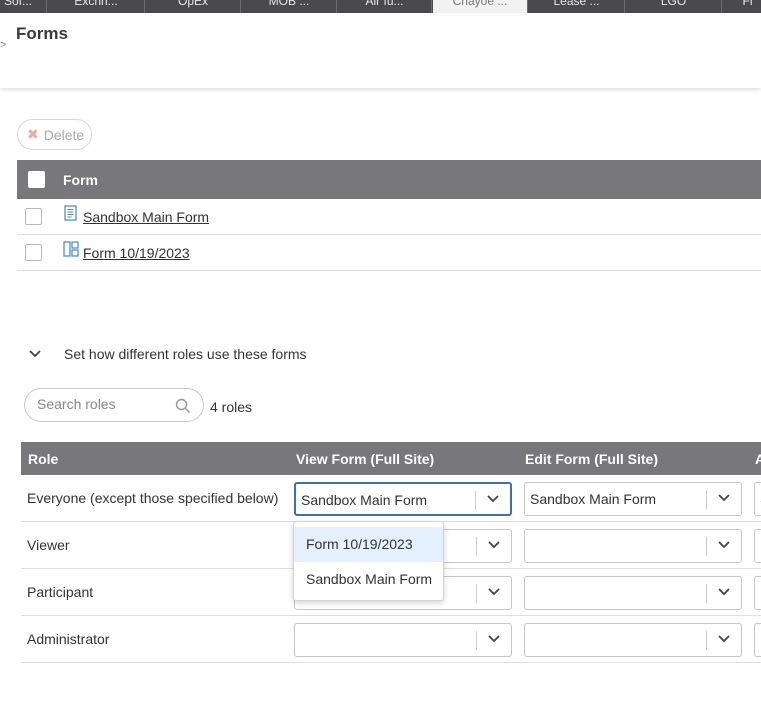  What do you see at coordinates (389, 179) in the screenshot?
I see `forms-table-header: Form` at bounding box center [389, 179].